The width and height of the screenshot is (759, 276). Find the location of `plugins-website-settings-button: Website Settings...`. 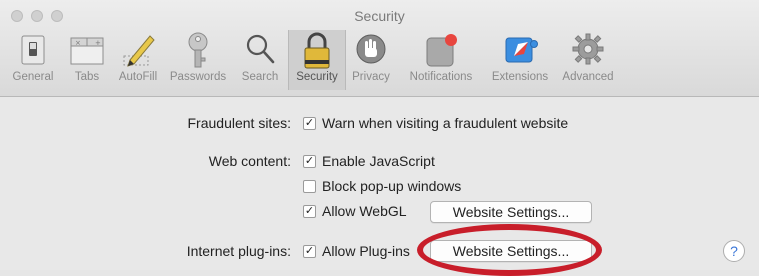

plugins-website-settings-button: Website Settings... is located at coordinates (511, 251).